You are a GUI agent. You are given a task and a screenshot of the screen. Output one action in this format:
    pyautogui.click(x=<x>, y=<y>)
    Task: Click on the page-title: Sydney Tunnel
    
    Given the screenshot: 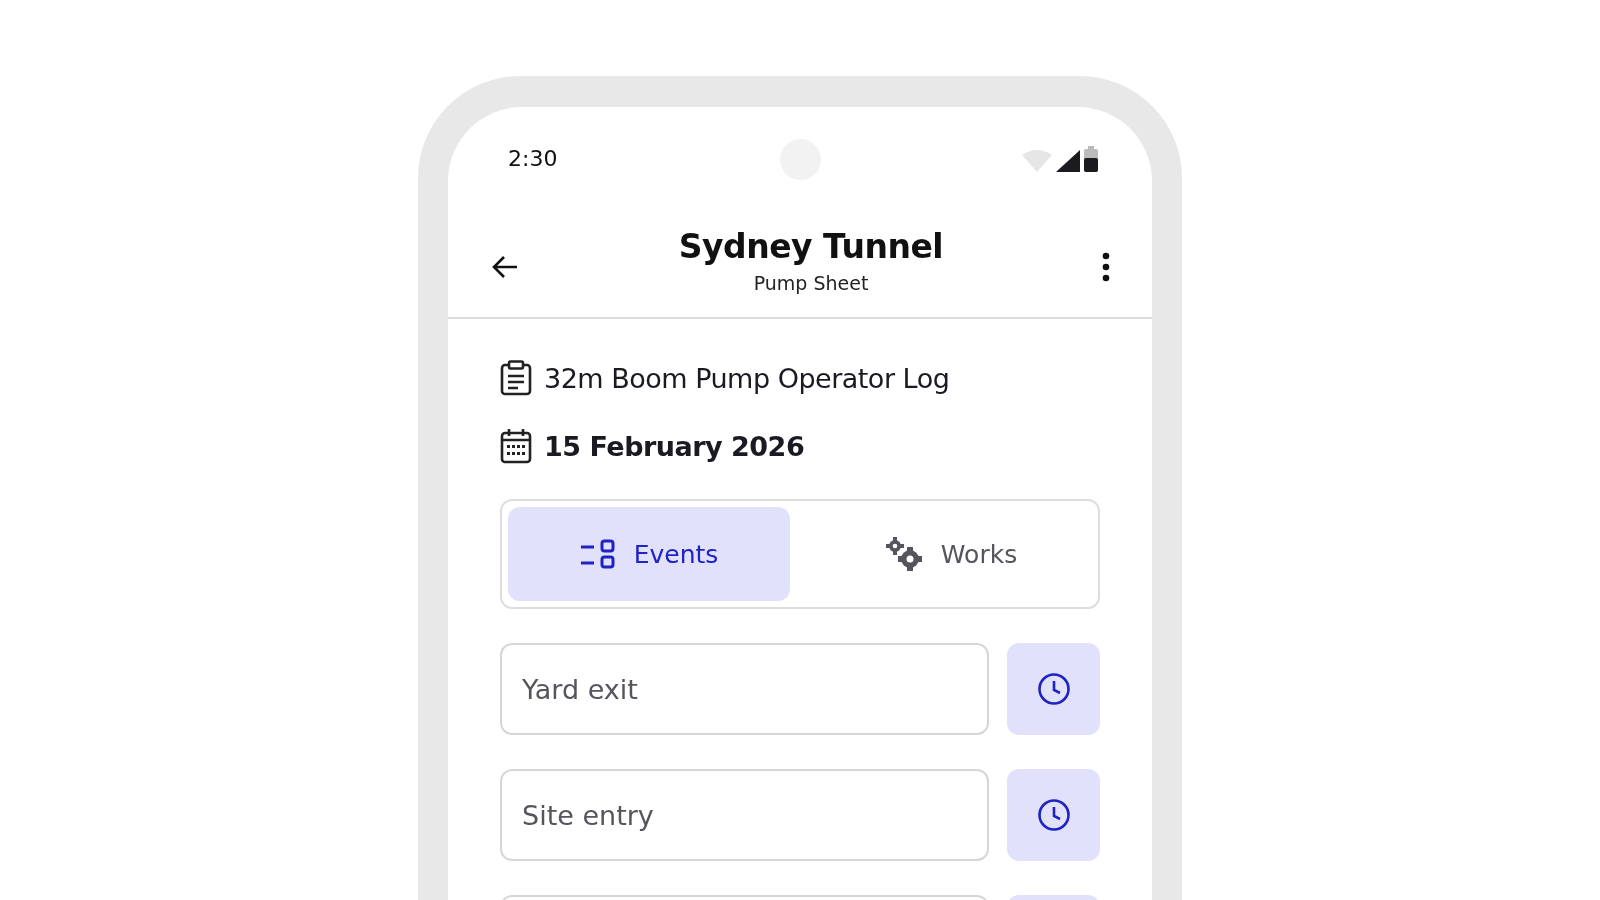 What is the action you would take?
    pyautogui.click(x=811, y=246)
    